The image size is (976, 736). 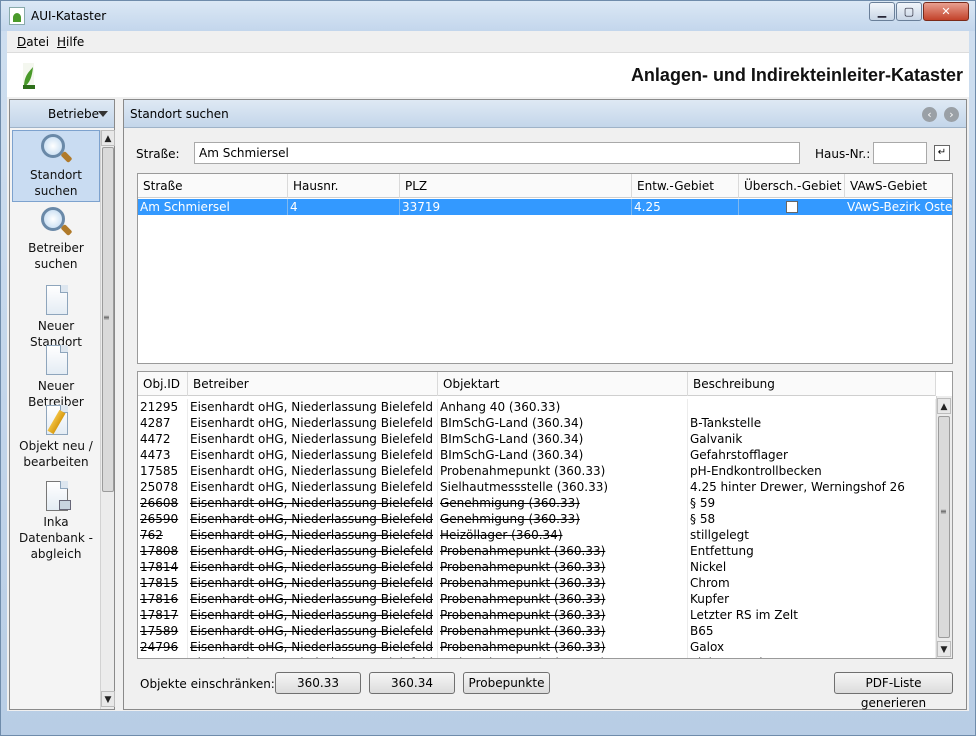 I want to click on cell-beschreibung: Kleines Becken, so click(x=812, y=656).